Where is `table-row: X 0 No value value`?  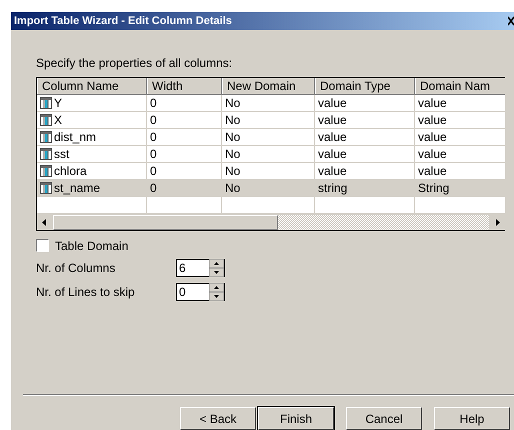
table-row: X 0 No value value is located at coordinates (271, 120).